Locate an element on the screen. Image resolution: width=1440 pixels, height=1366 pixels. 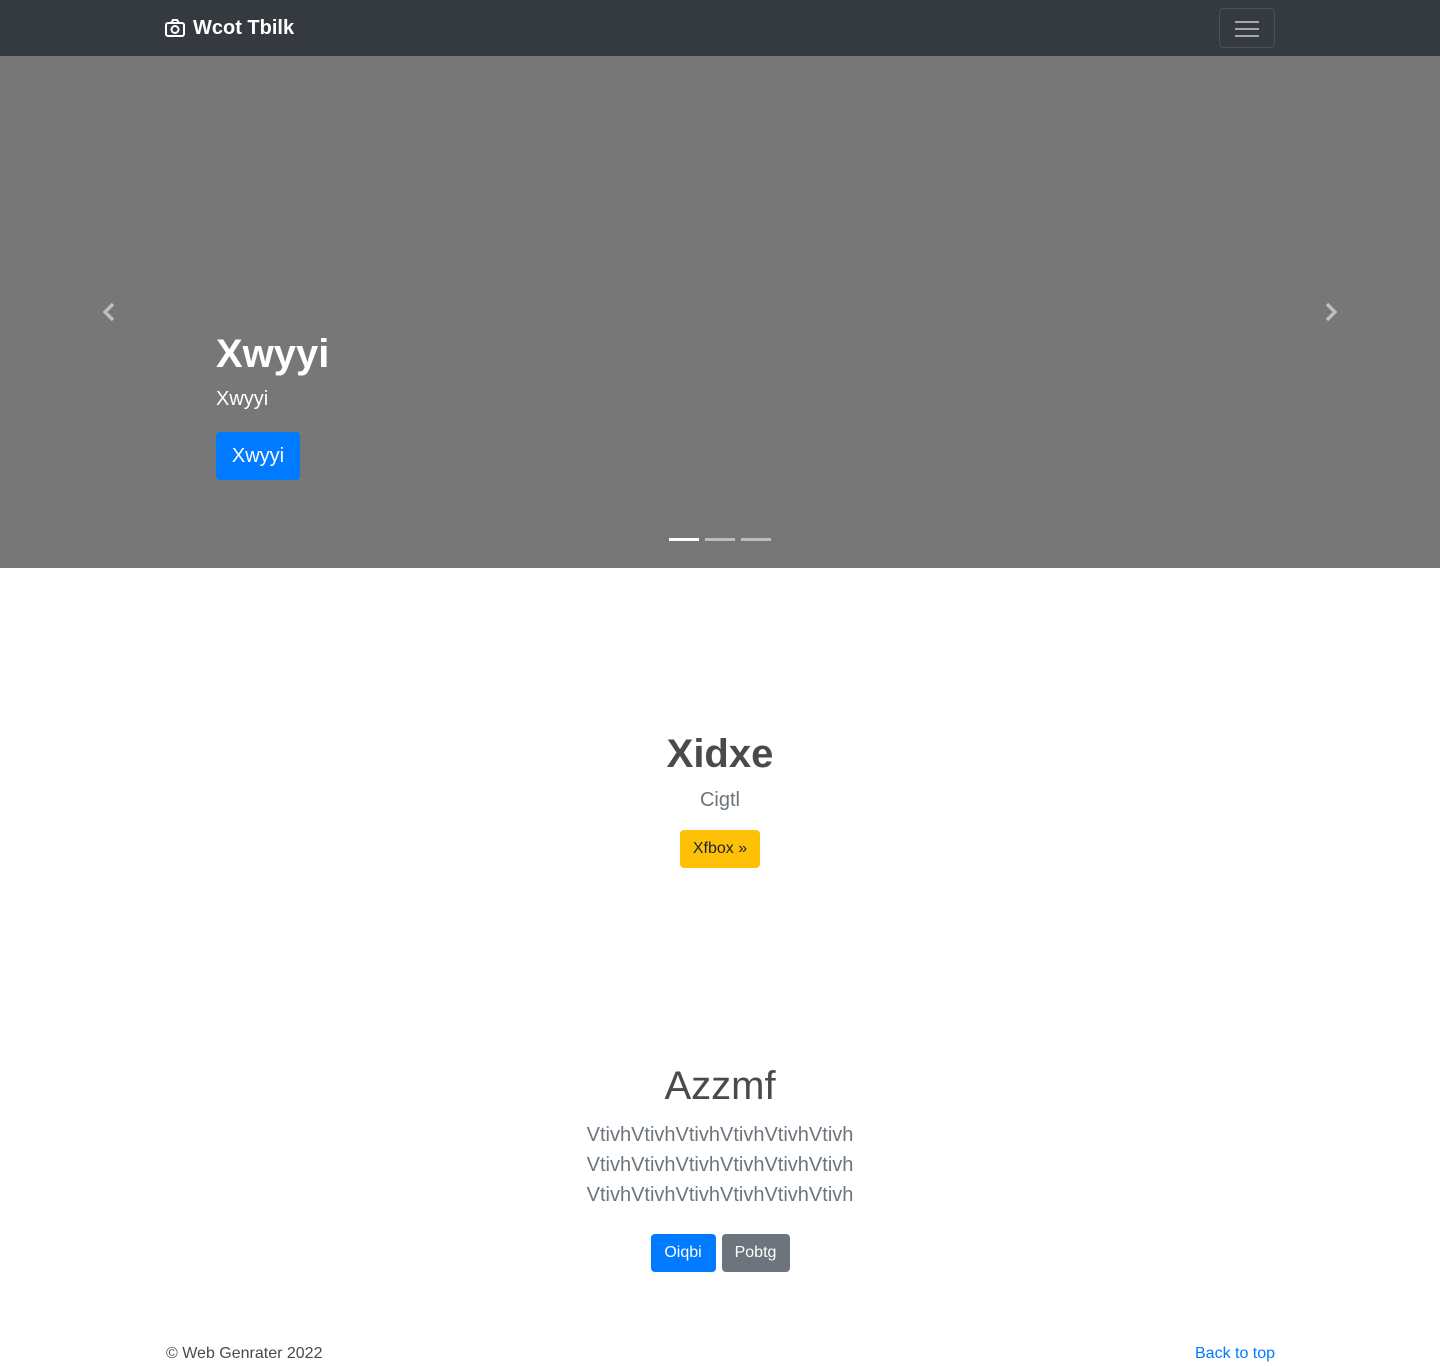
carousel-cta-button: Xwyyi is located at coordinates (258, 456).